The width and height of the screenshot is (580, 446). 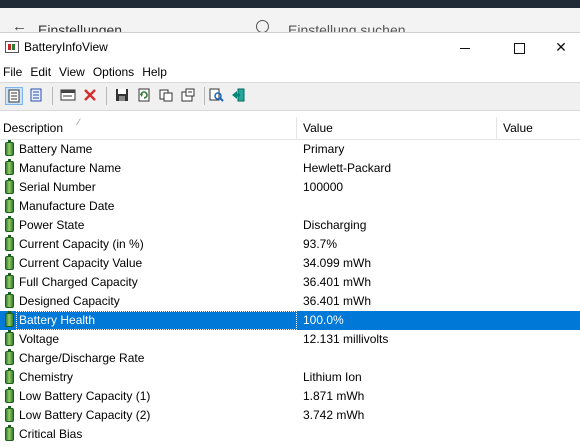 I want to click on table-row: Voltage 12.131 millivolts, so click(x=290, y=339).